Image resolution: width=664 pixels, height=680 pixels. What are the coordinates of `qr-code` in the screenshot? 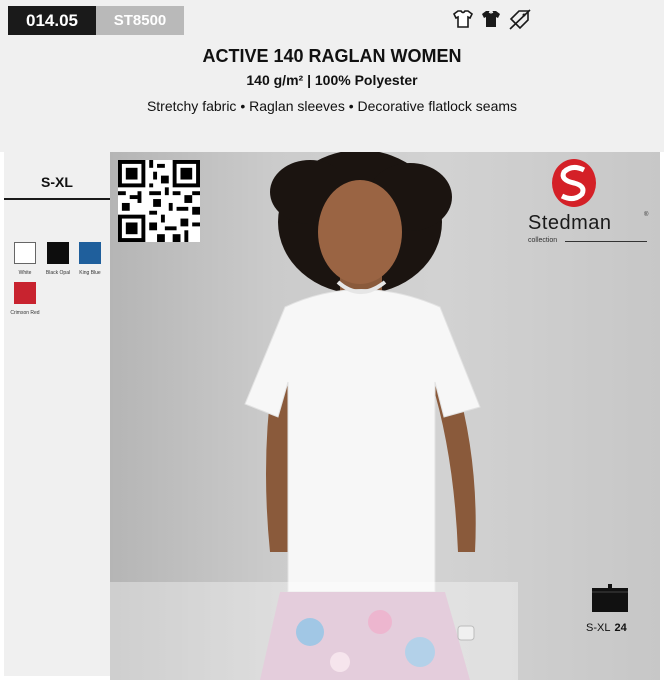 It's located at (159, 201).